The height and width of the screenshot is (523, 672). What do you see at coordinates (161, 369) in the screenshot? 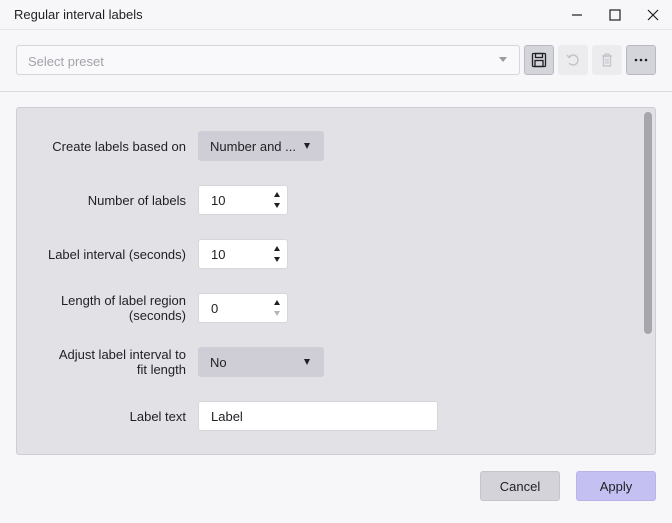
I see `adjust-interval-label-line2: fit length` at bounding box center [161, 369].